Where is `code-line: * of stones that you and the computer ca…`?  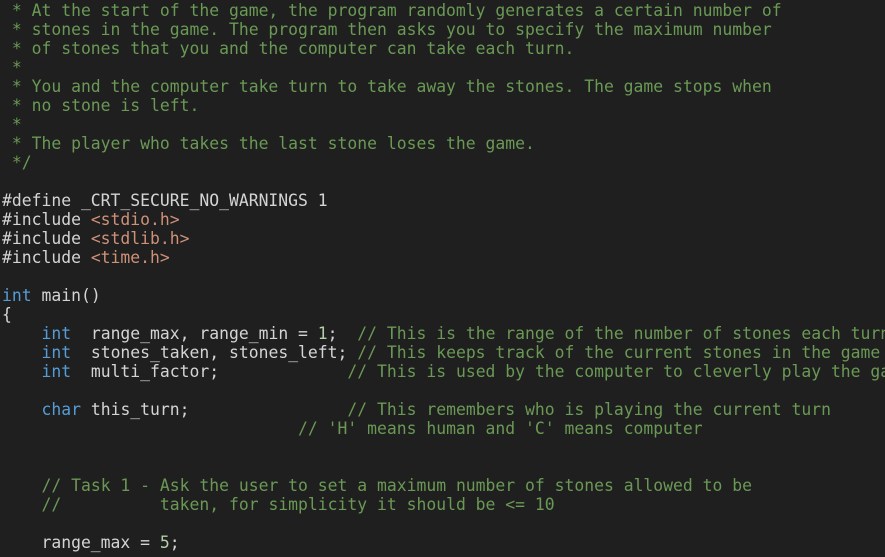 code-line: * of stones that you and the computer ca… is located at coordinates (443, 48).